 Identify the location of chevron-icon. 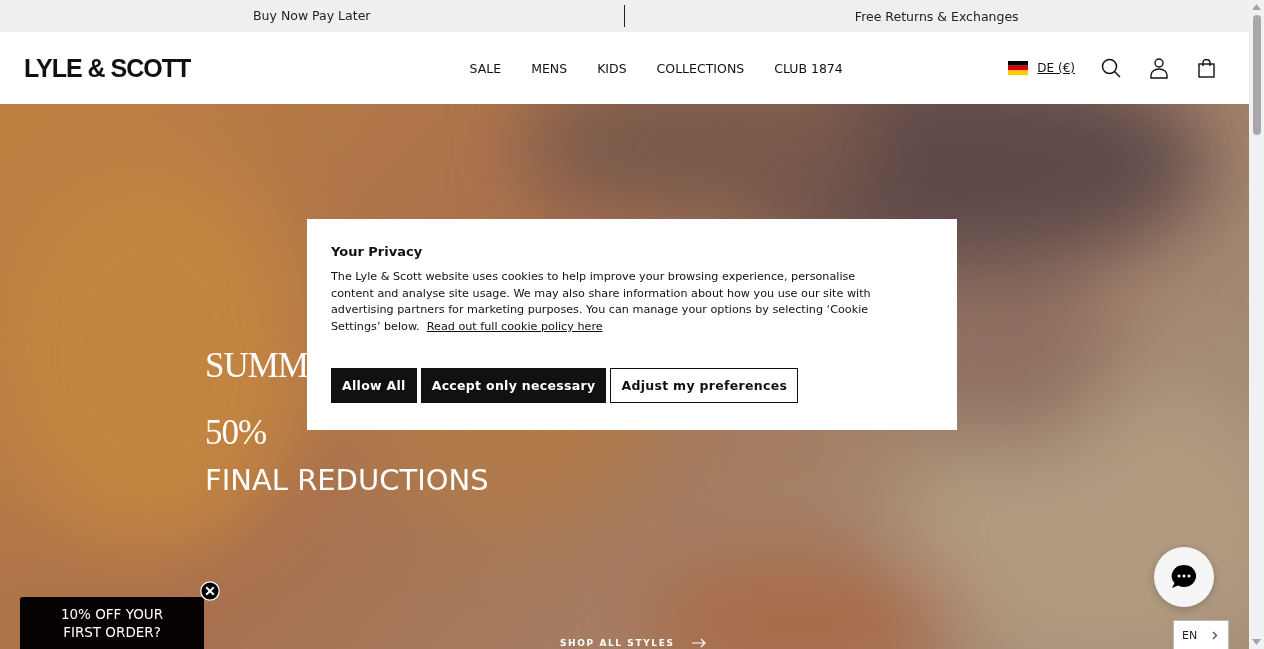
(1215, 635).